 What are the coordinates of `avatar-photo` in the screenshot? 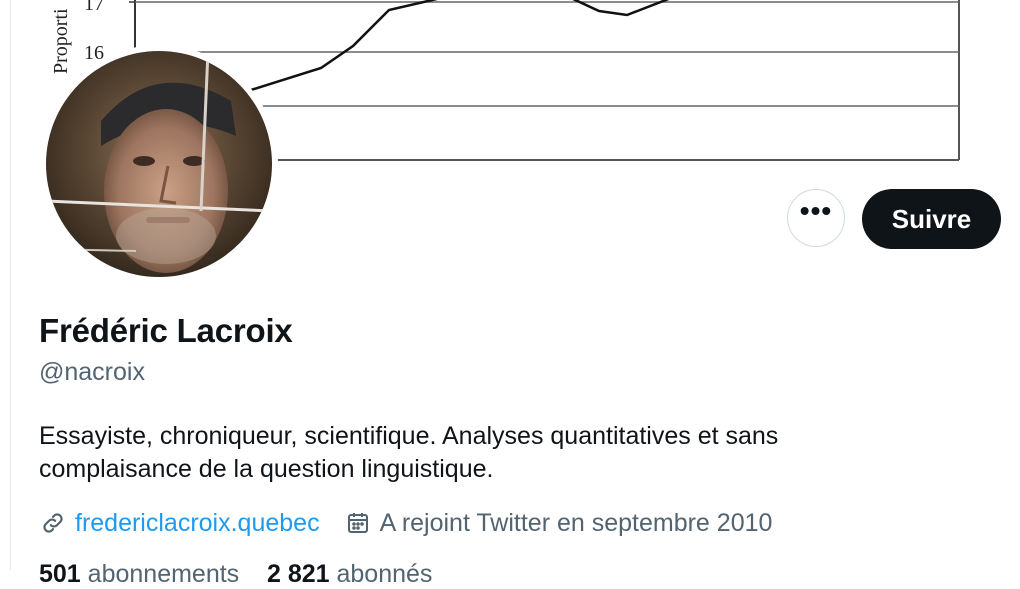 It's located at (159, 164).